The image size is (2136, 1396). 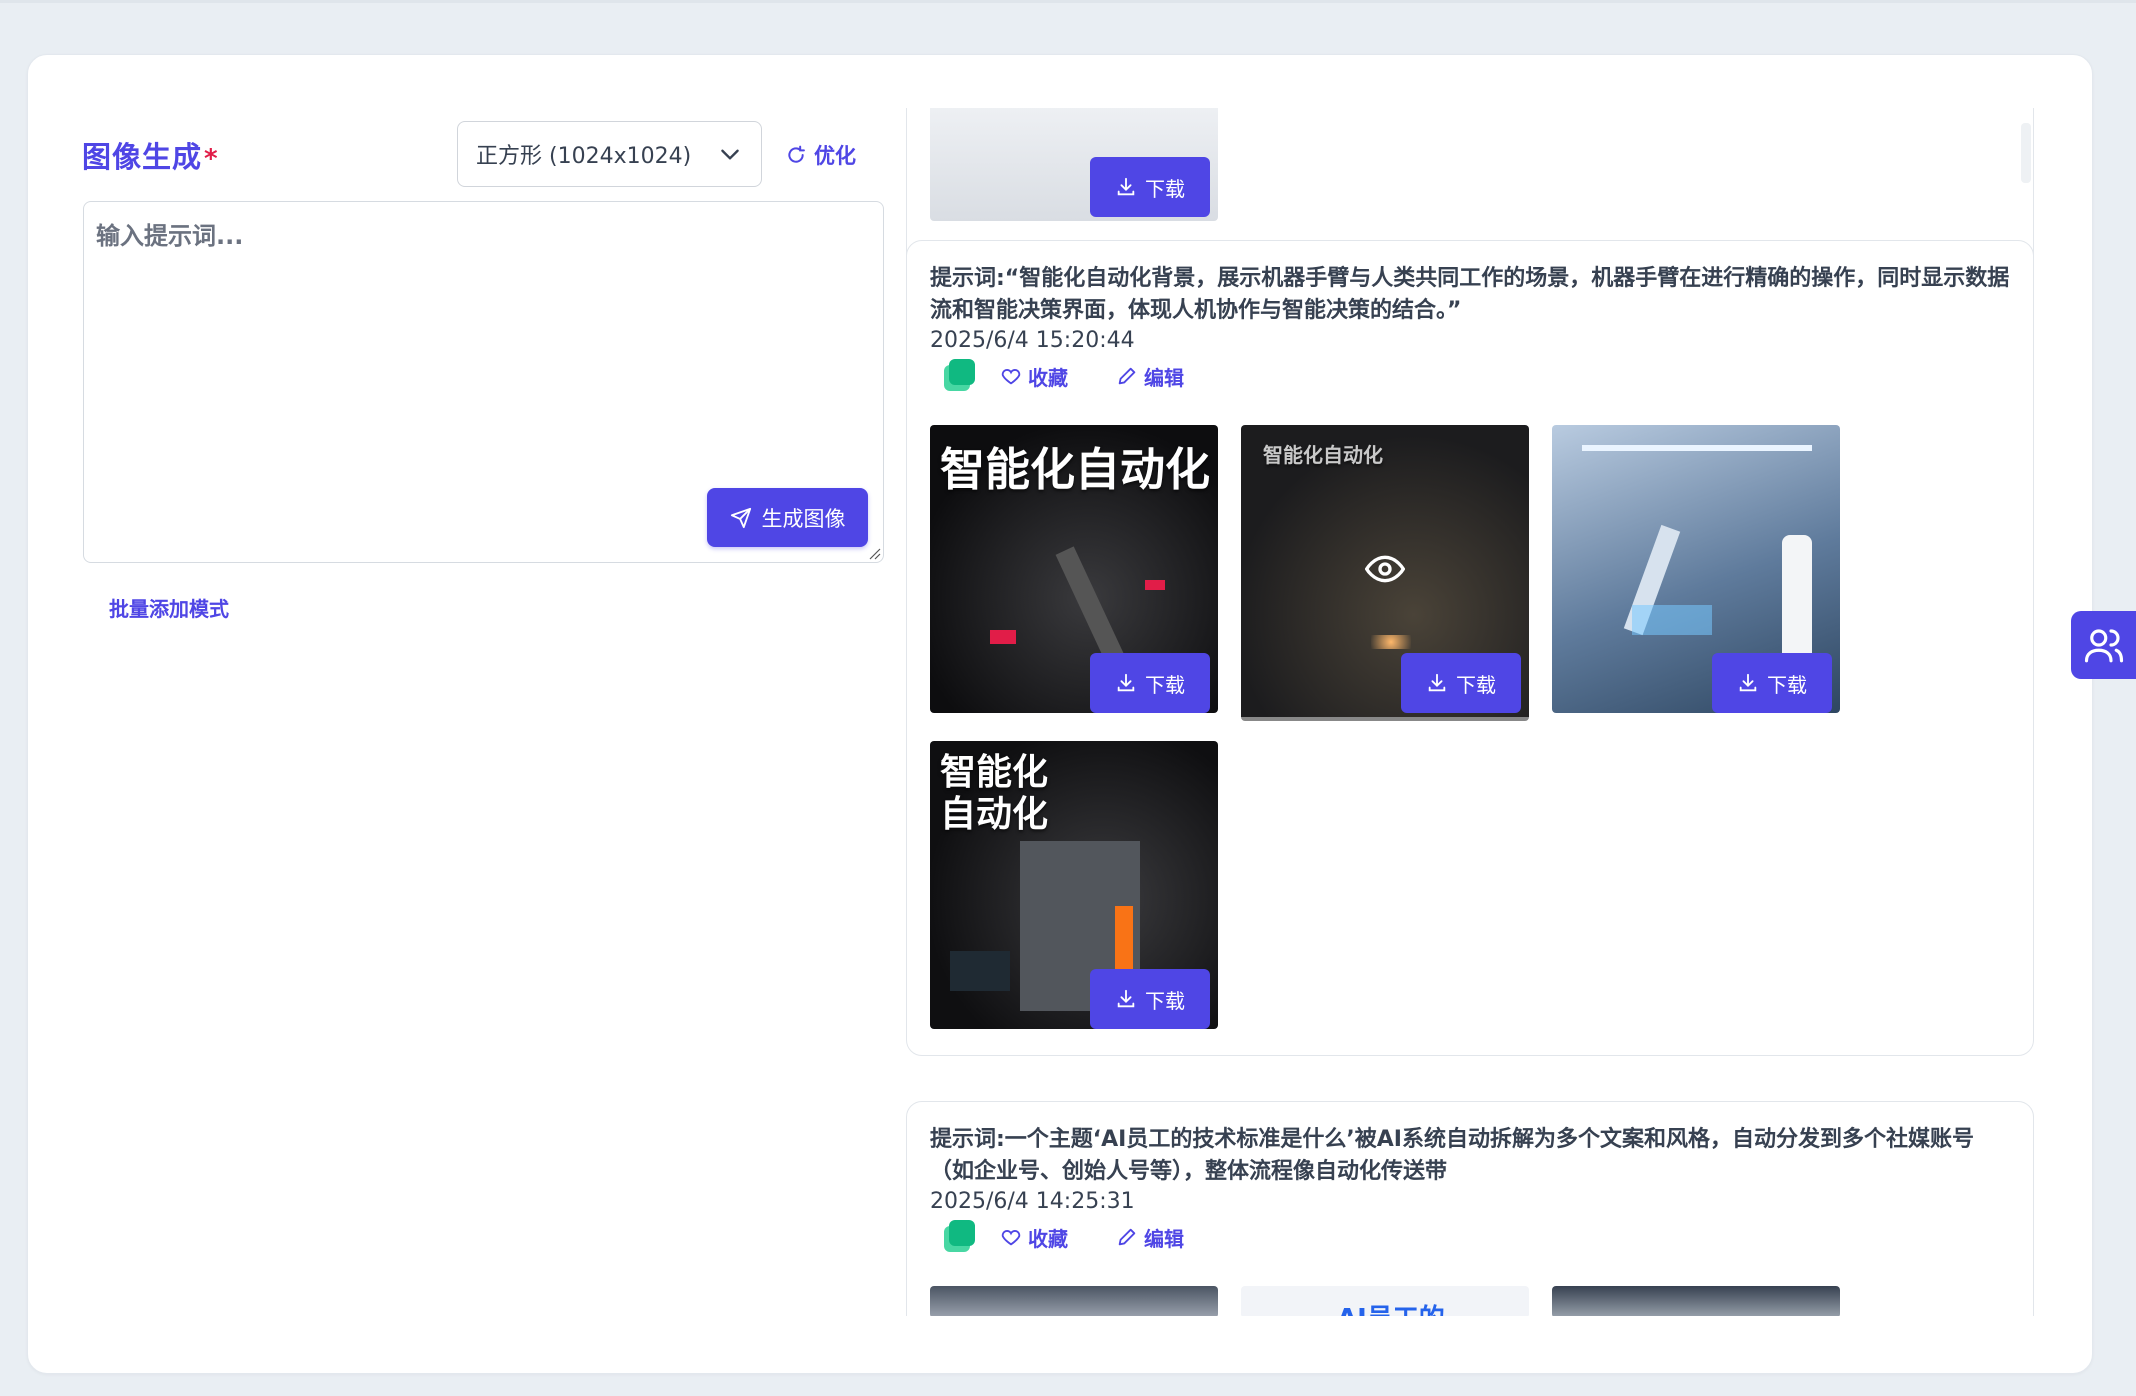 I want to click on optimize-button: 优化, so click(x=821, y=155).